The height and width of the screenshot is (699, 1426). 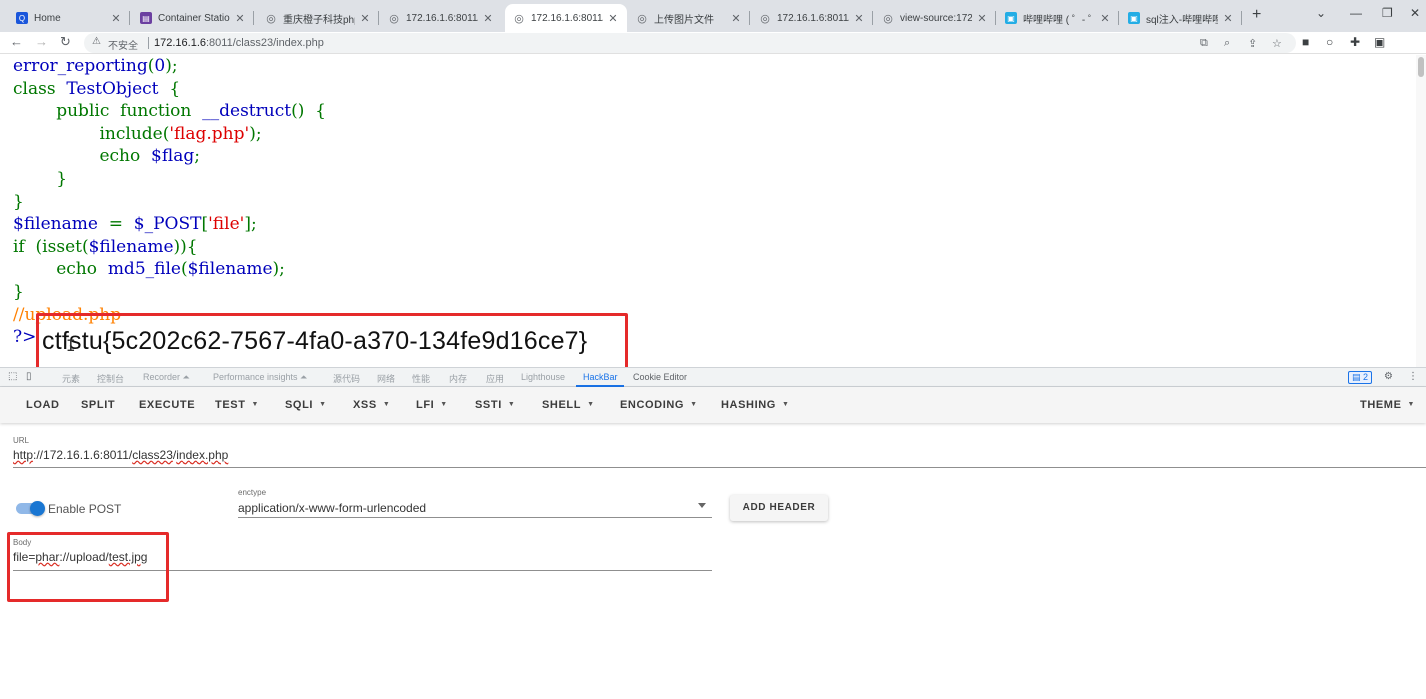 I want to click on devtools-tab: Performance insights ⏶, so click(x=260, y=377).